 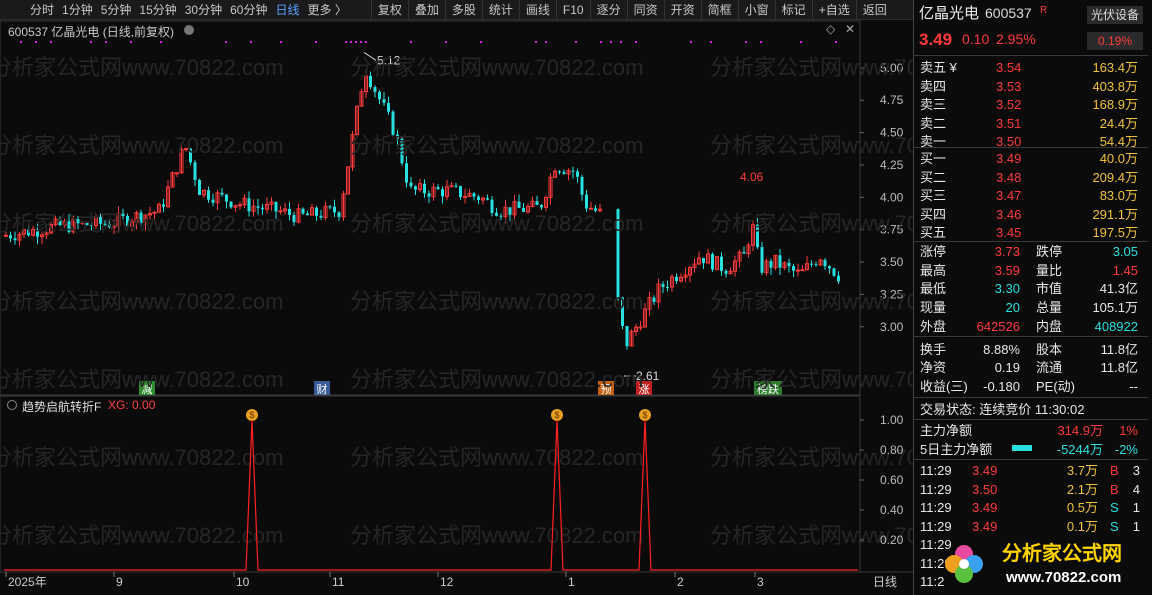 I want to click on bid-price: 3.48, so click(x=1009, y=177).